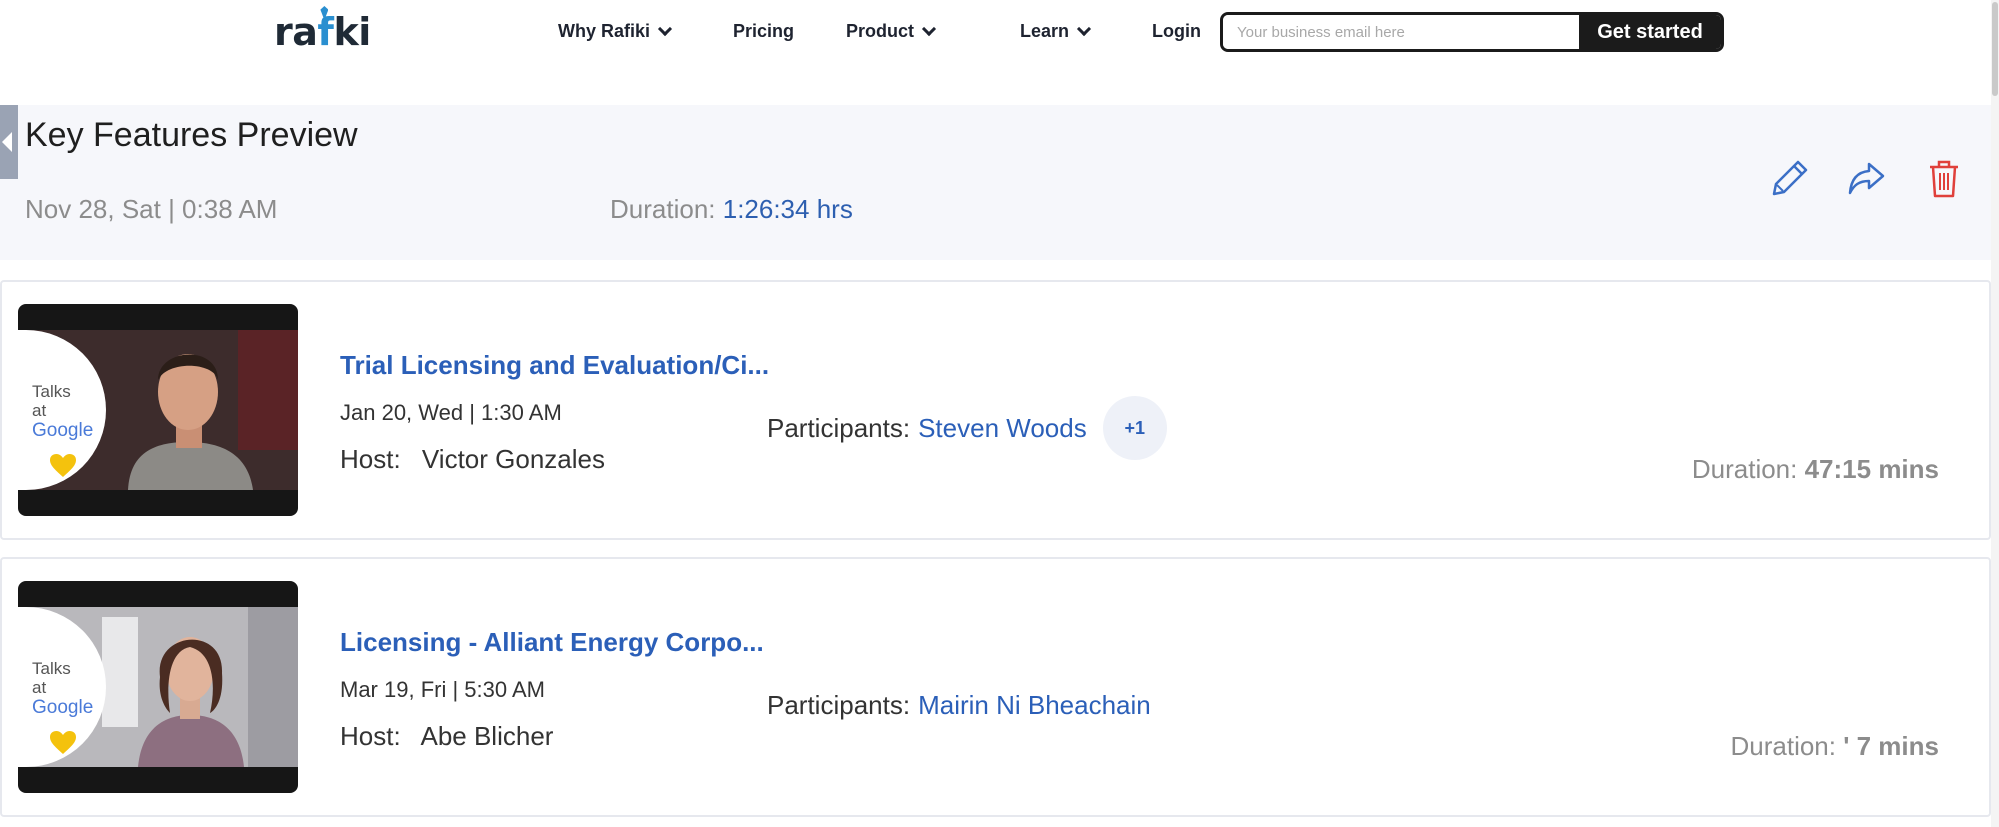 The height and width of the screenshot is (827, 1999). What do you see at coordinates (1995, 49) in the screenshot?
I see `scrollbar-thumb` at bounding box center [1995, 49].